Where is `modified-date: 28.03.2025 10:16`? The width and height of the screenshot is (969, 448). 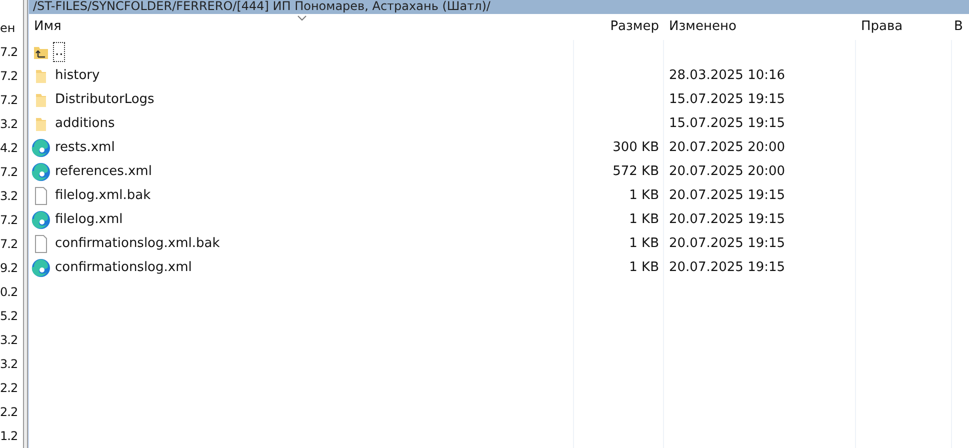
modified-date: 28.03.2025 10:16 is located at coordinates (727, 76).